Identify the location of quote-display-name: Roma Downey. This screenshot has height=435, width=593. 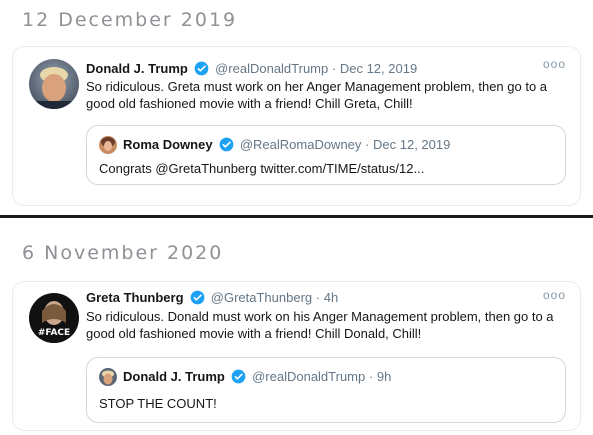
(168, 144).